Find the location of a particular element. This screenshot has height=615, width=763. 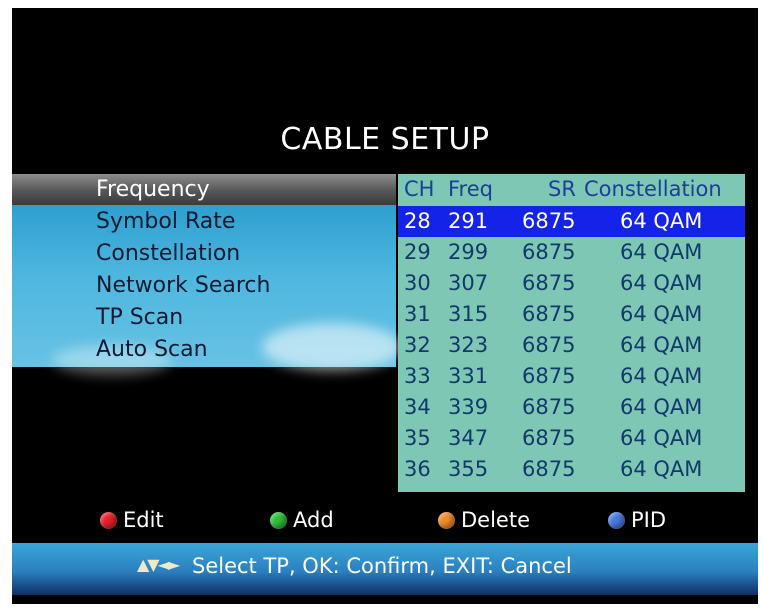

tp-freq: 355 is located at coordinates (468, 469).